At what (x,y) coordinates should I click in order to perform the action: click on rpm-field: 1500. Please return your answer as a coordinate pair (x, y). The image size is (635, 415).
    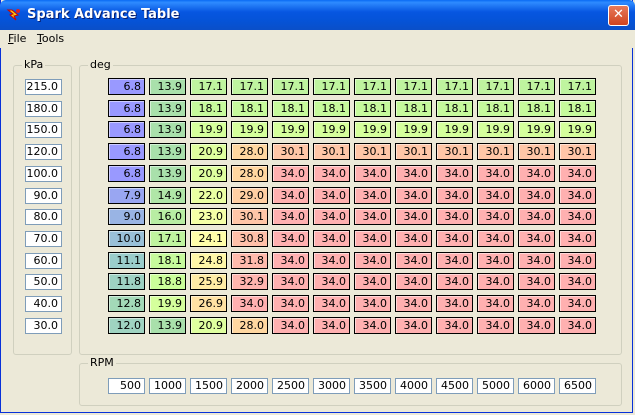
    Looking at the image, I should click on (208, 386).